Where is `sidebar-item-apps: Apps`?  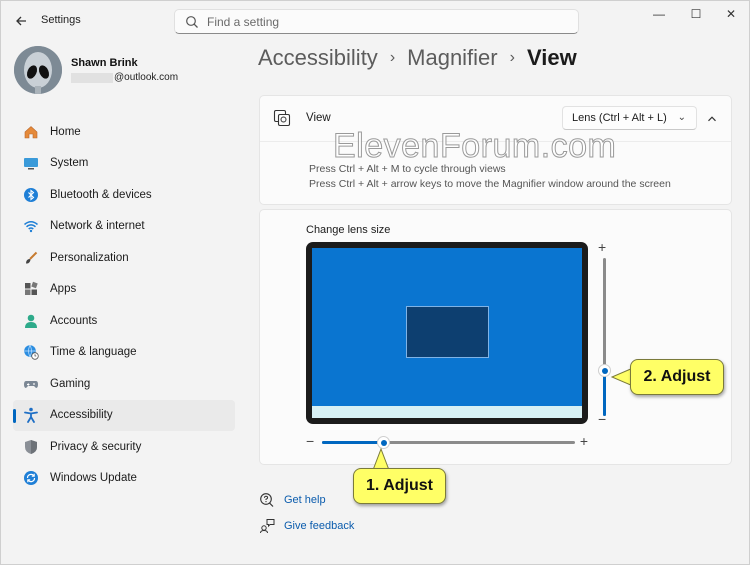 sidebar-item-apps: Apps is located at coordinates (124, 290).